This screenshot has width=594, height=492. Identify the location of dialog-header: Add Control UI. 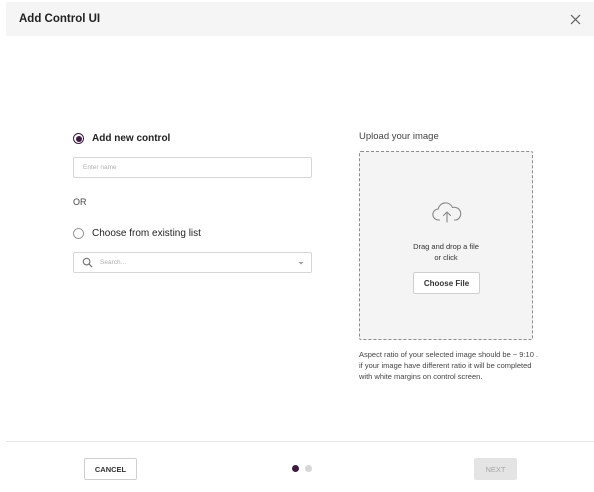
(300, 19).